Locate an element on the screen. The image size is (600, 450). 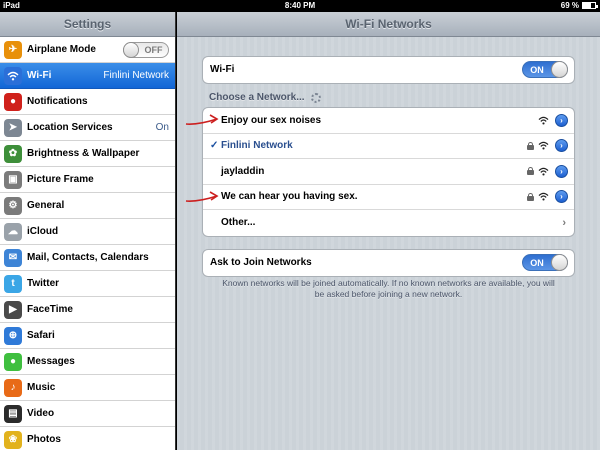
airplane-mode-toggle: OFF is located at coordinates (146, 50).